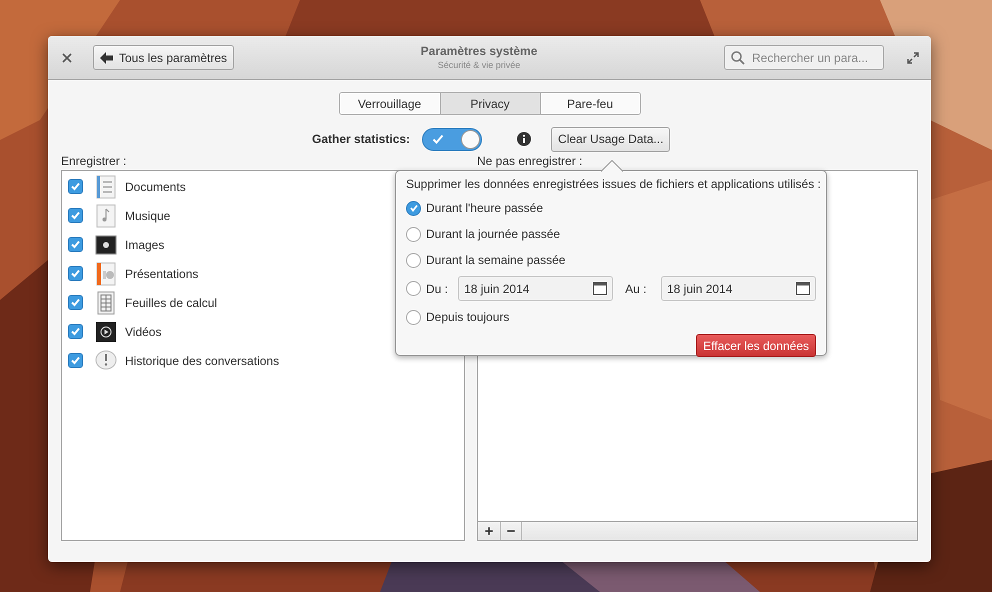 The width and height of the screenshot is (992, 592). What do you see at coordinates (163, 57) in the screenshot?
I see `back-button: Tous les paramètres` at bounding box center [163, 57].